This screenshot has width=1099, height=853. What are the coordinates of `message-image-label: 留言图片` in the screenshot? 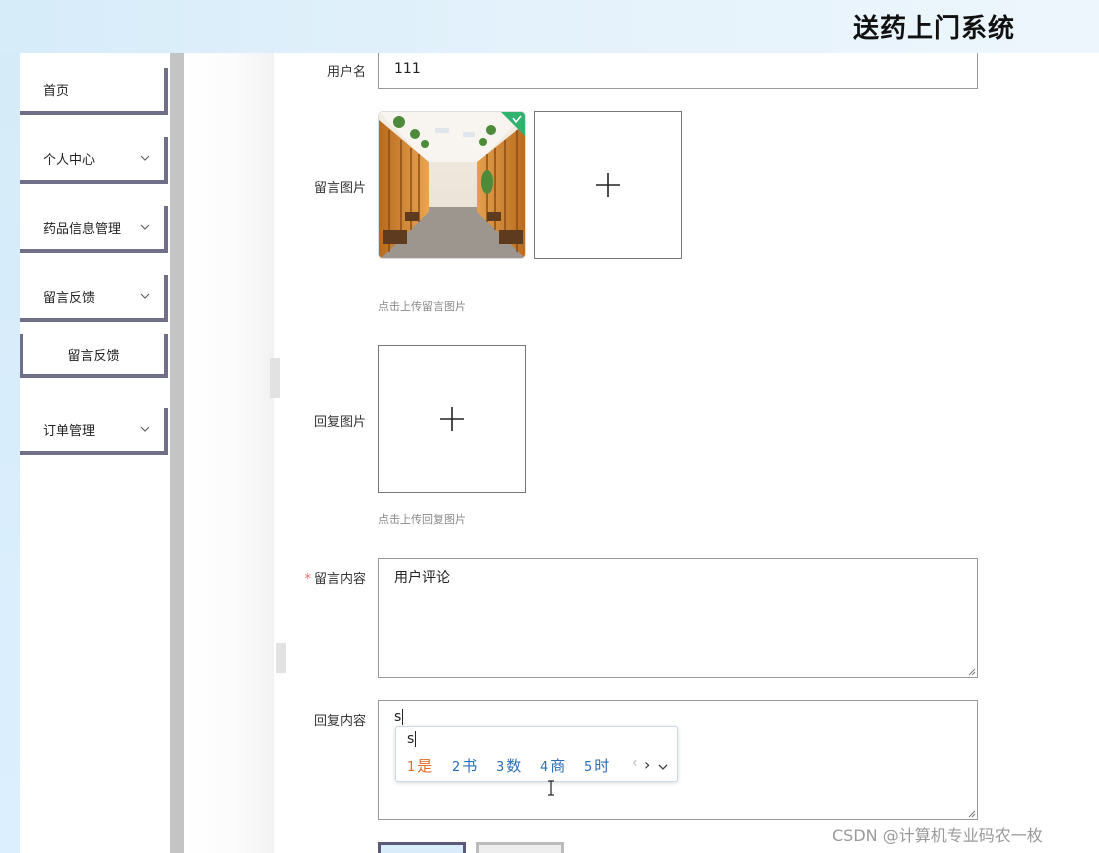 It's located at (339, 188).